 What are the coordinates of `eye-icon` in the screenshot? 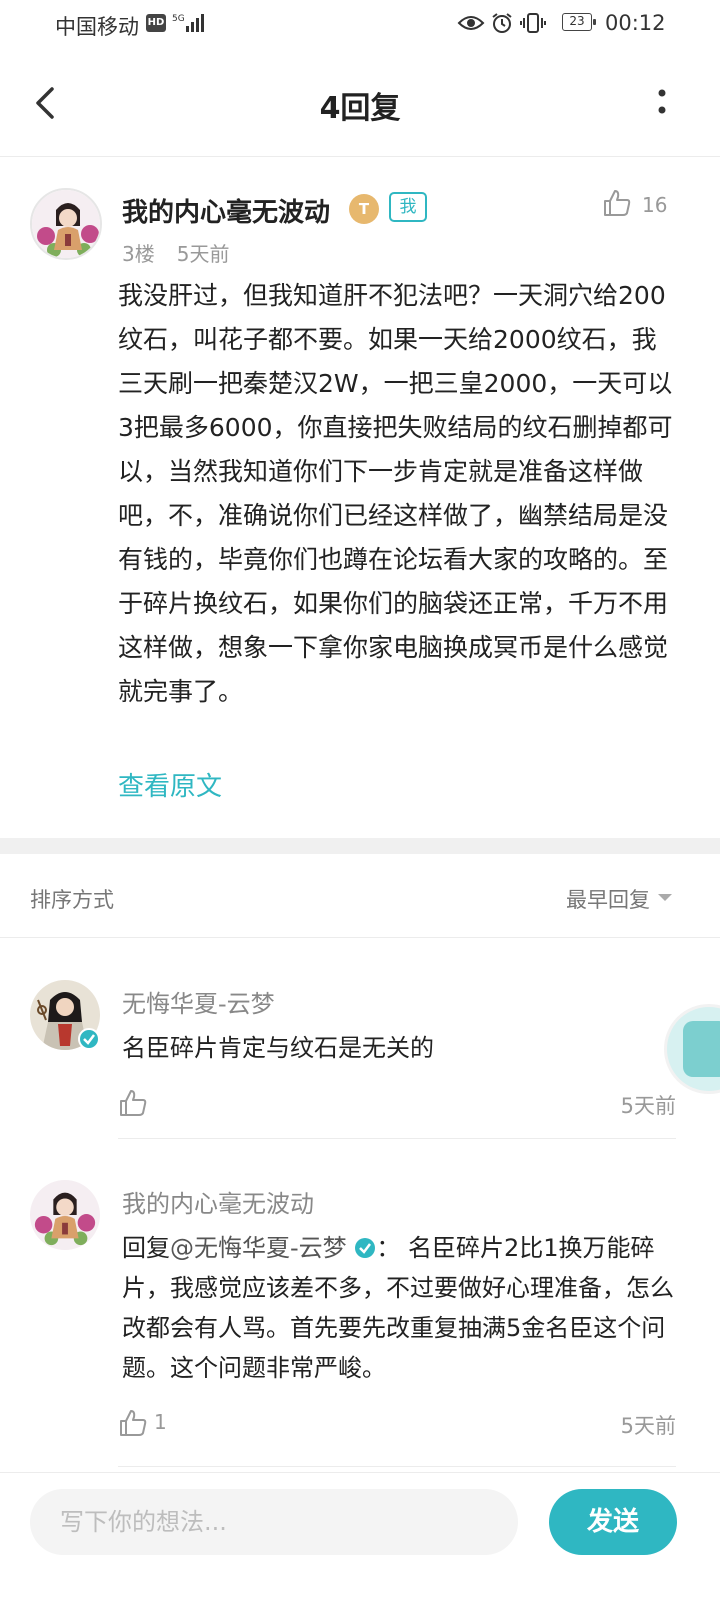 It's located at (471, 23).